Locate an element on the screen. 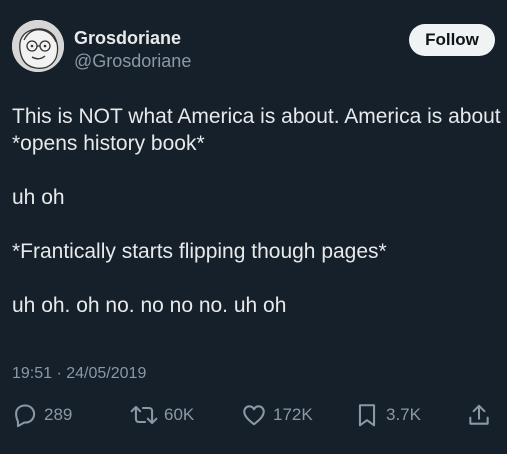 The image size is (507, 454). follow-button: Follow is located at coordinates (452, 40).